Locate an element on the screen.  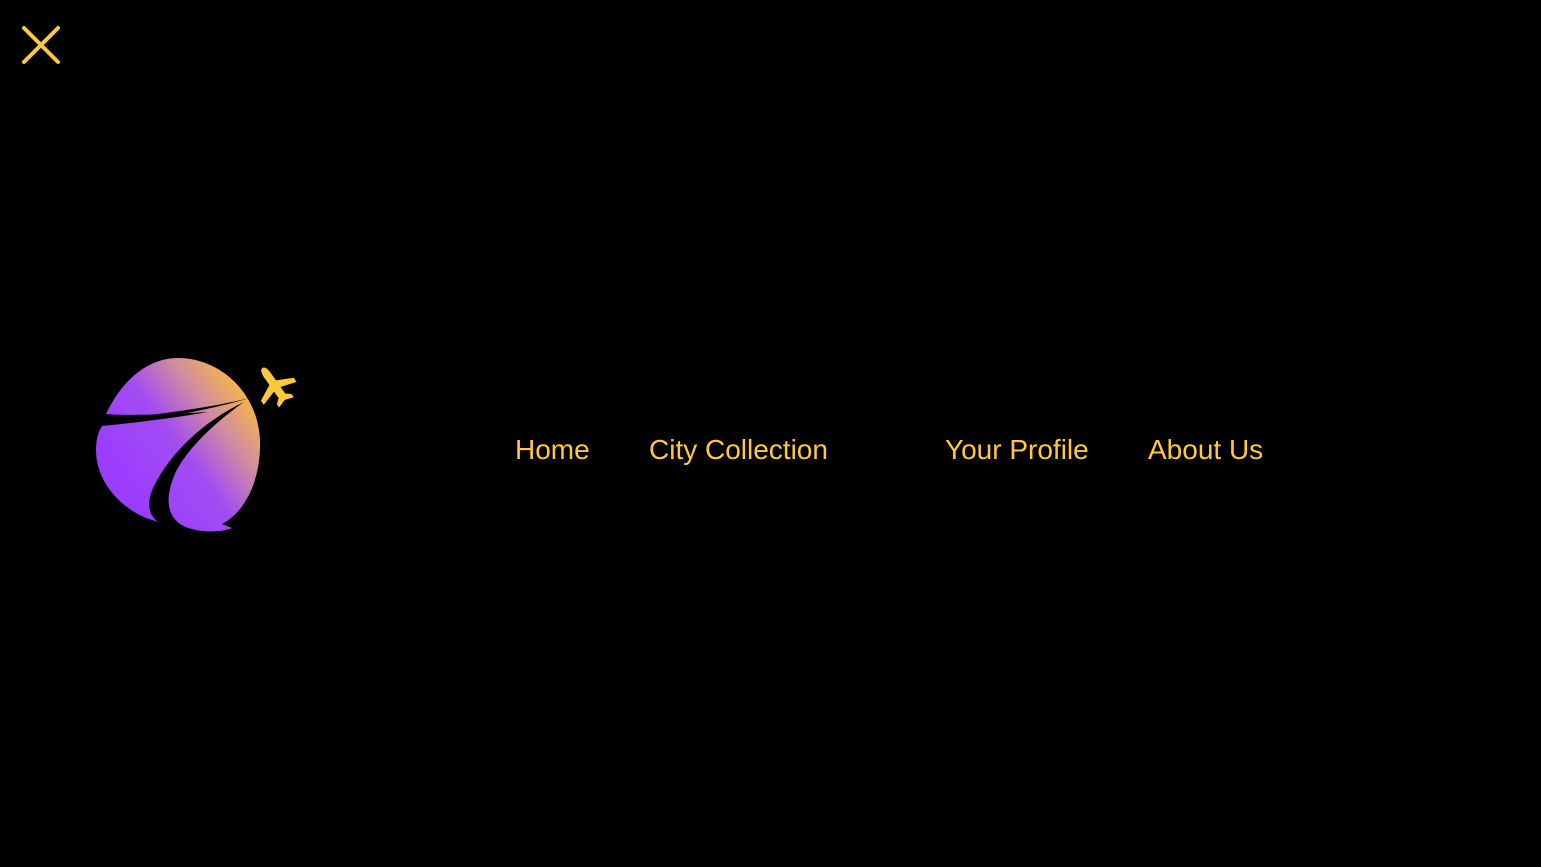
close-icon is located at coordinates (41, 45).